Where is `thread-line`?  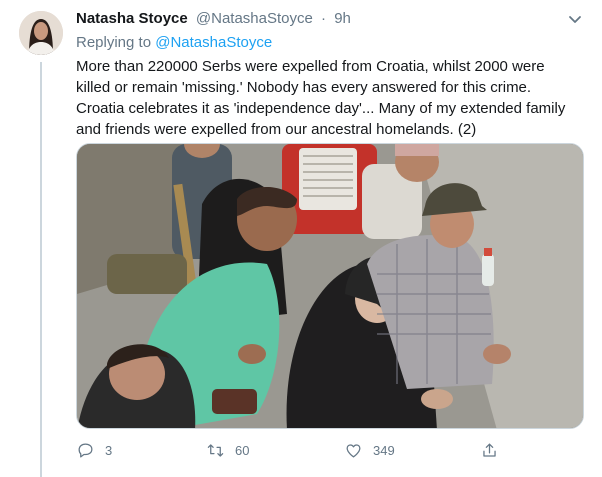
thread-line is located at coordinates (41, 269).